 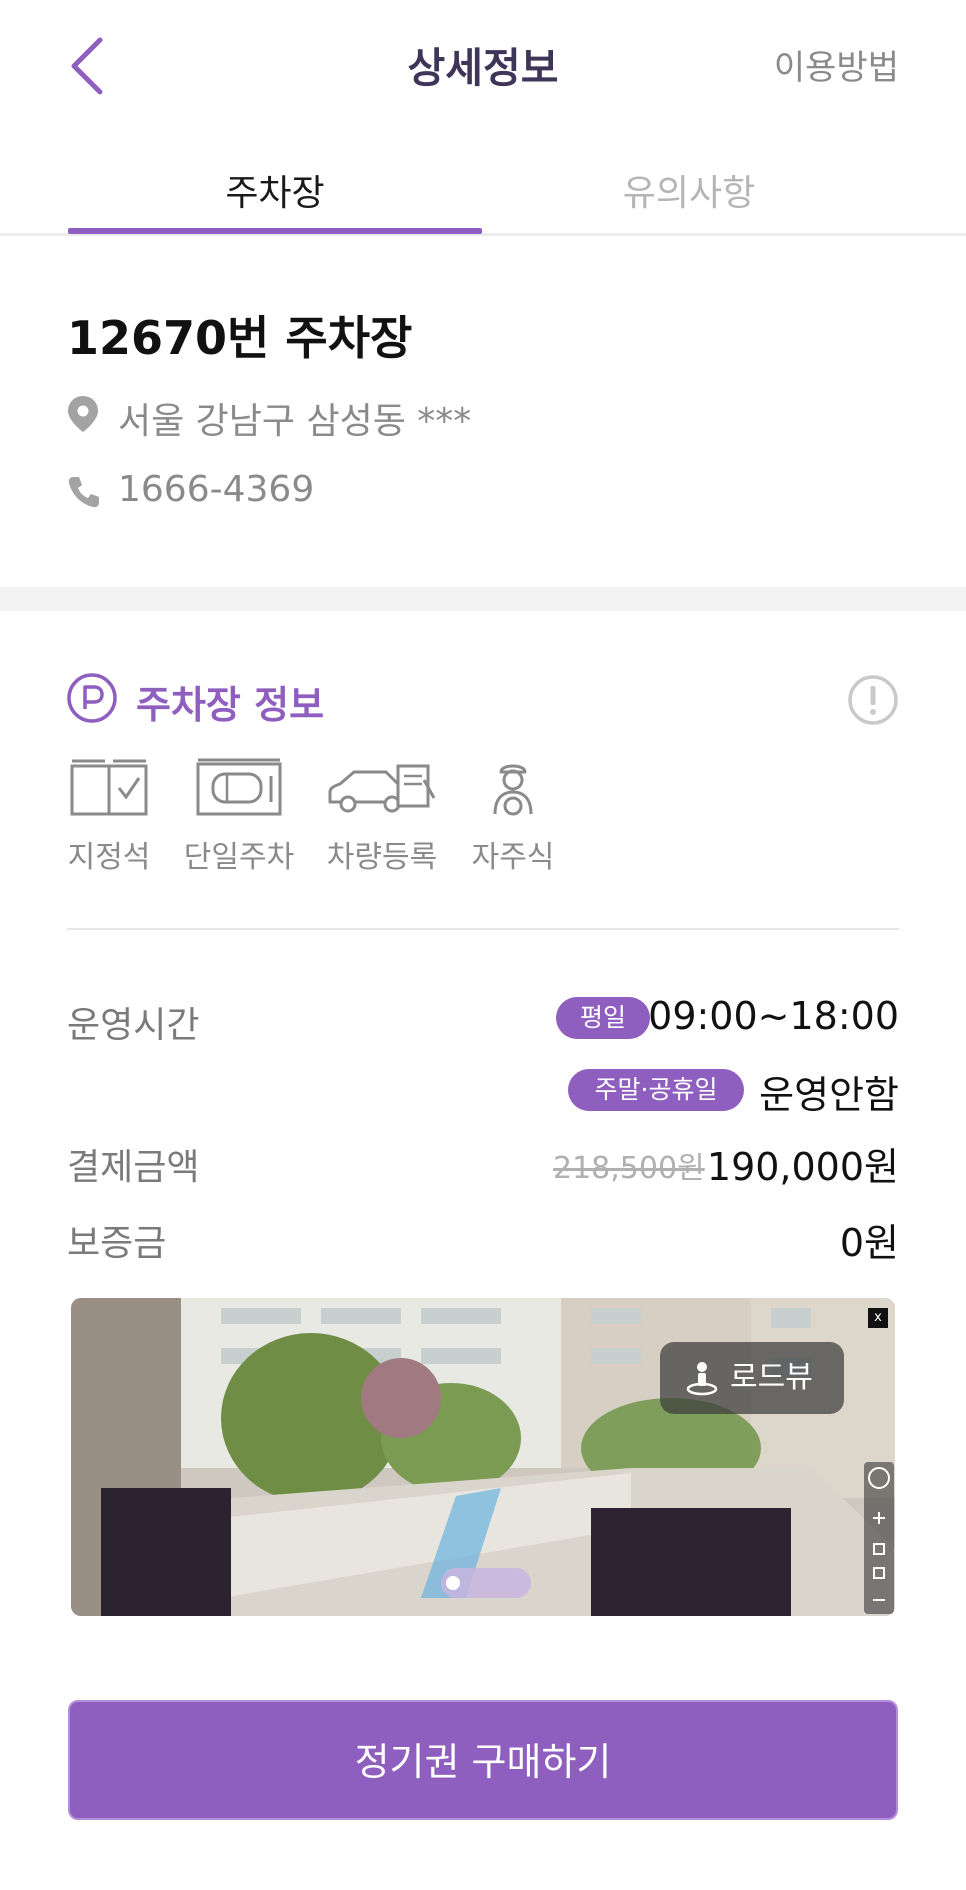 What do you see at coordinates (483, 929) in the screenshot?
I see `divider` at bounding box center [483, 929].